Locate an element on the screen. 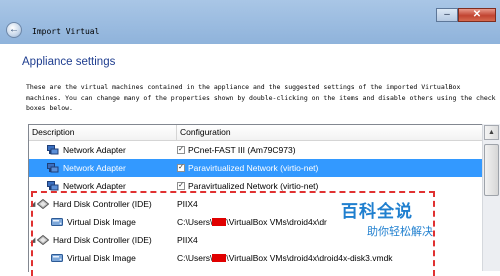 Image resolution: width=500 pixels, height=276 pixels. scroll-thumb is located at coordinates (491, 170).